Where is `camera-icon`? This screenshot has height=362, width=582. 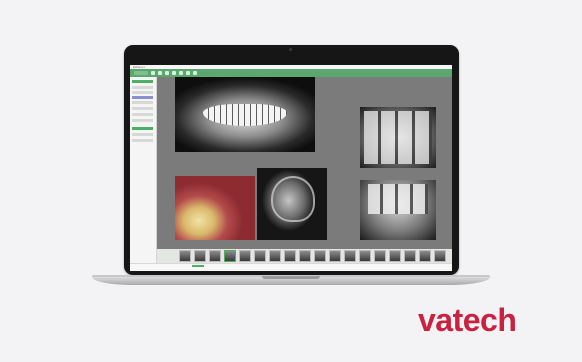 camera-icon is located at coordinates (290, 49).